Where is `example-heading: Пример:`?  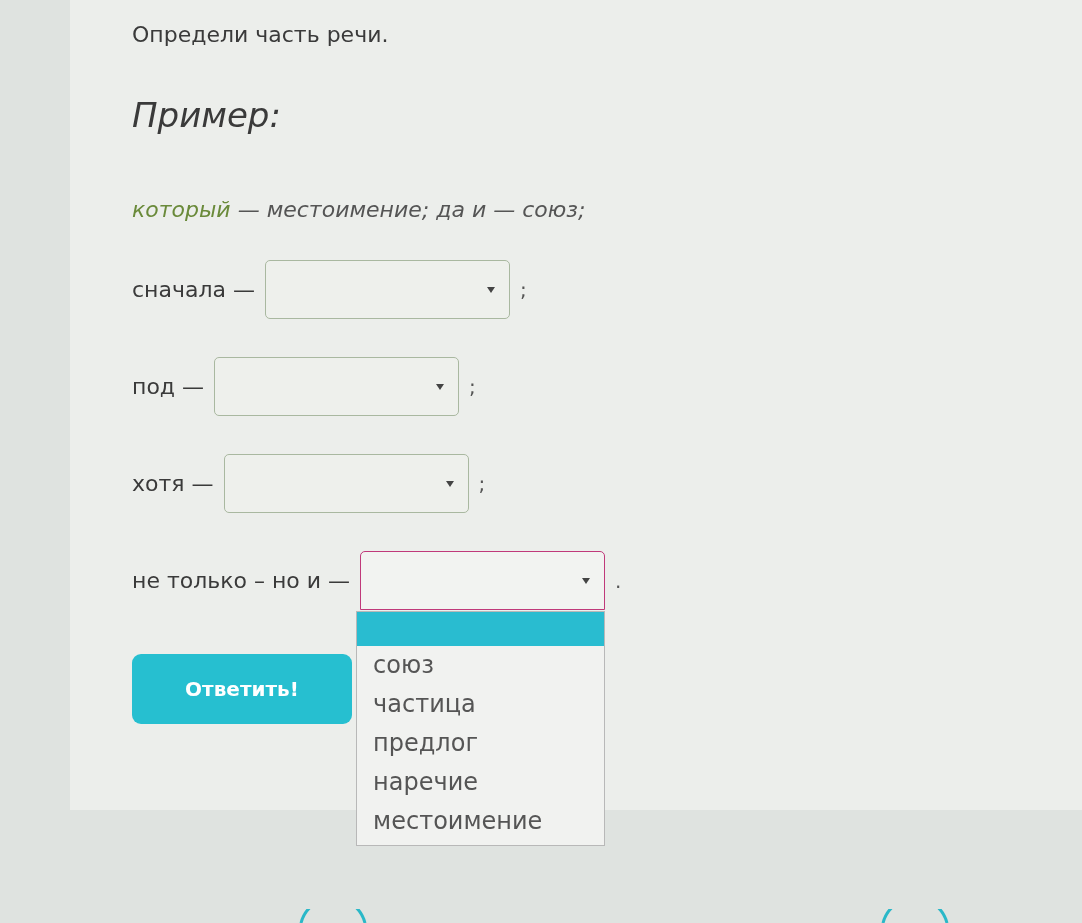 example-heading: Пример: is located at coordinates (206, 115).